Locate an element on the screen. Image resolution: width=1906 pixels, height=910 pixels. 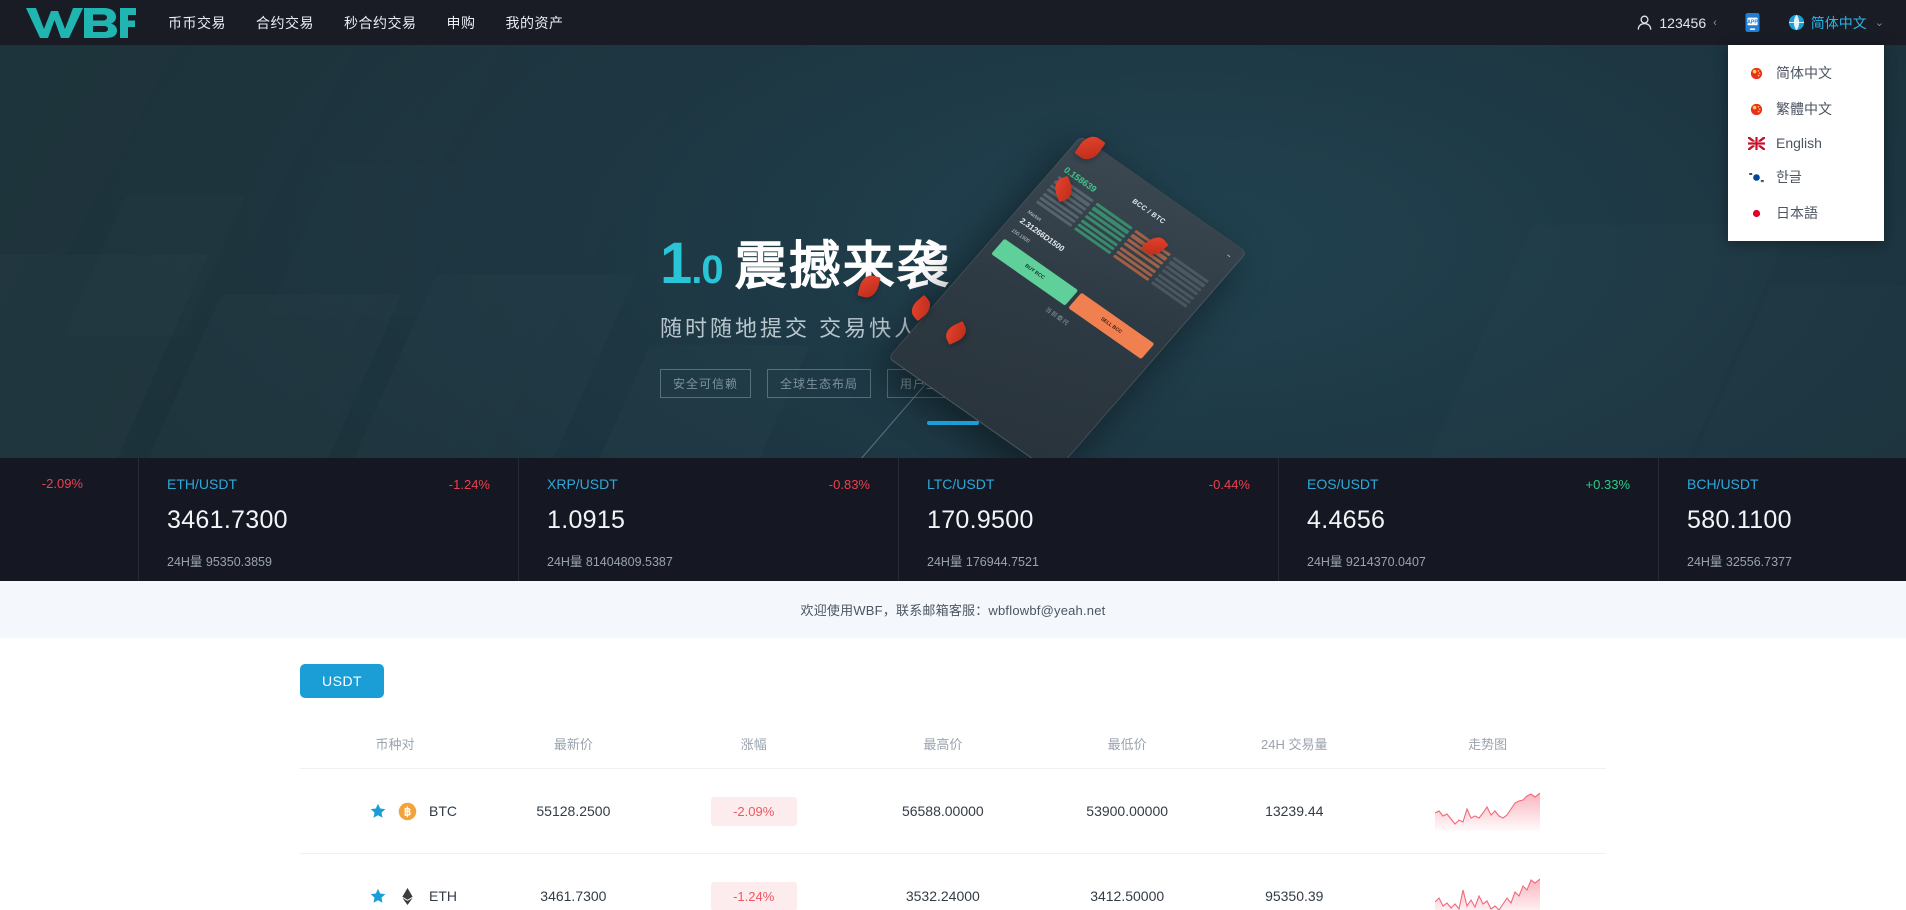
cell-last-price: 3461.7300 is located at coordinates (573, 881).